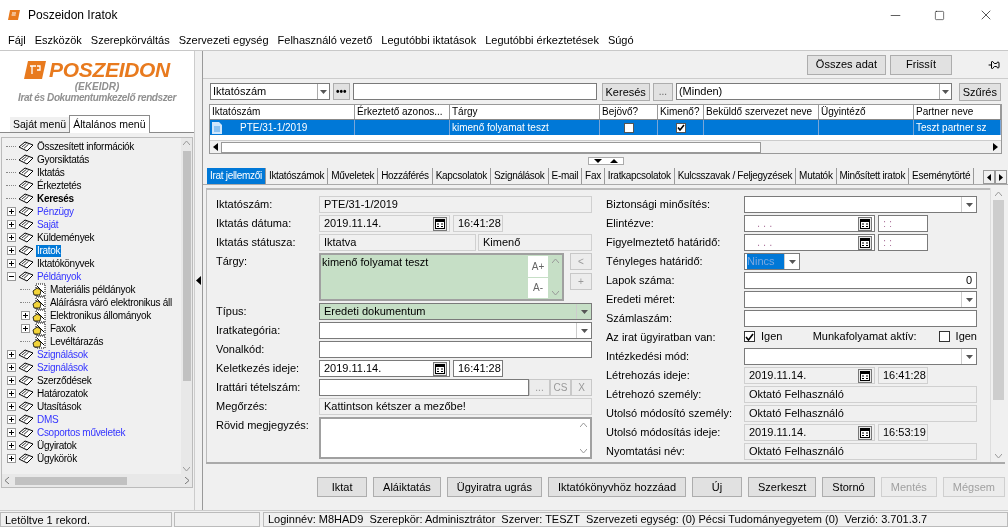  Describe the element at coordinates (494, 487) in the screenshot. I see `action-button: Ügyiratra ugrás` at that location.